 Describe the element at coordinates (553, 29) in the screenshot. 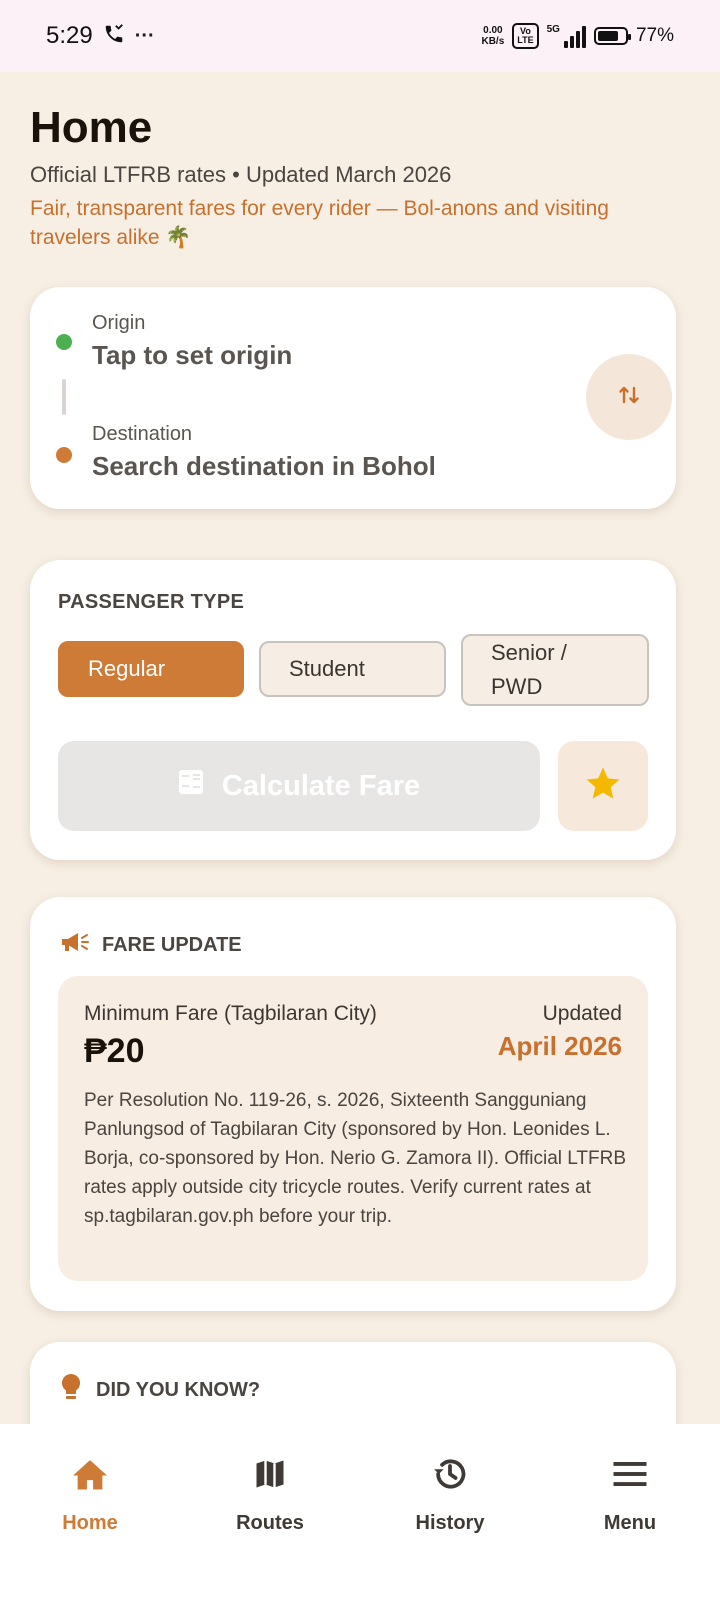

I see `network-type: 5G` at that location.